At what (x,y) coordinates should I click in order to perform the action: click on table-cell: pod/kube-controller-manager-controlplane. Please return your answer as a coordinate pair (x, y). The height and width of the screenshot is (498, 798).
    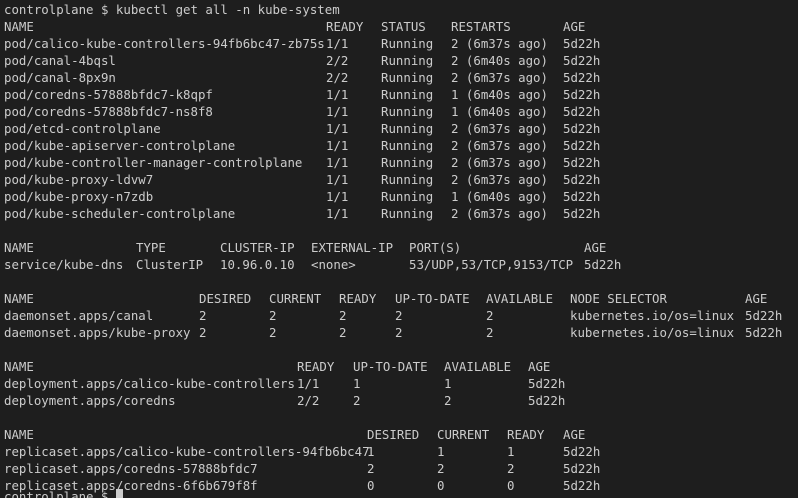
    Looking at the image, I should click on (153, 162).